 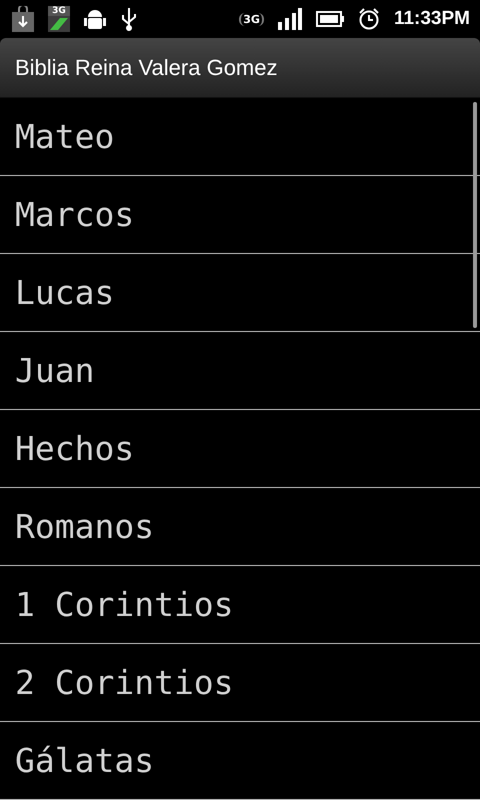 I want to click on battery-icon, so click(x=330, y=19).